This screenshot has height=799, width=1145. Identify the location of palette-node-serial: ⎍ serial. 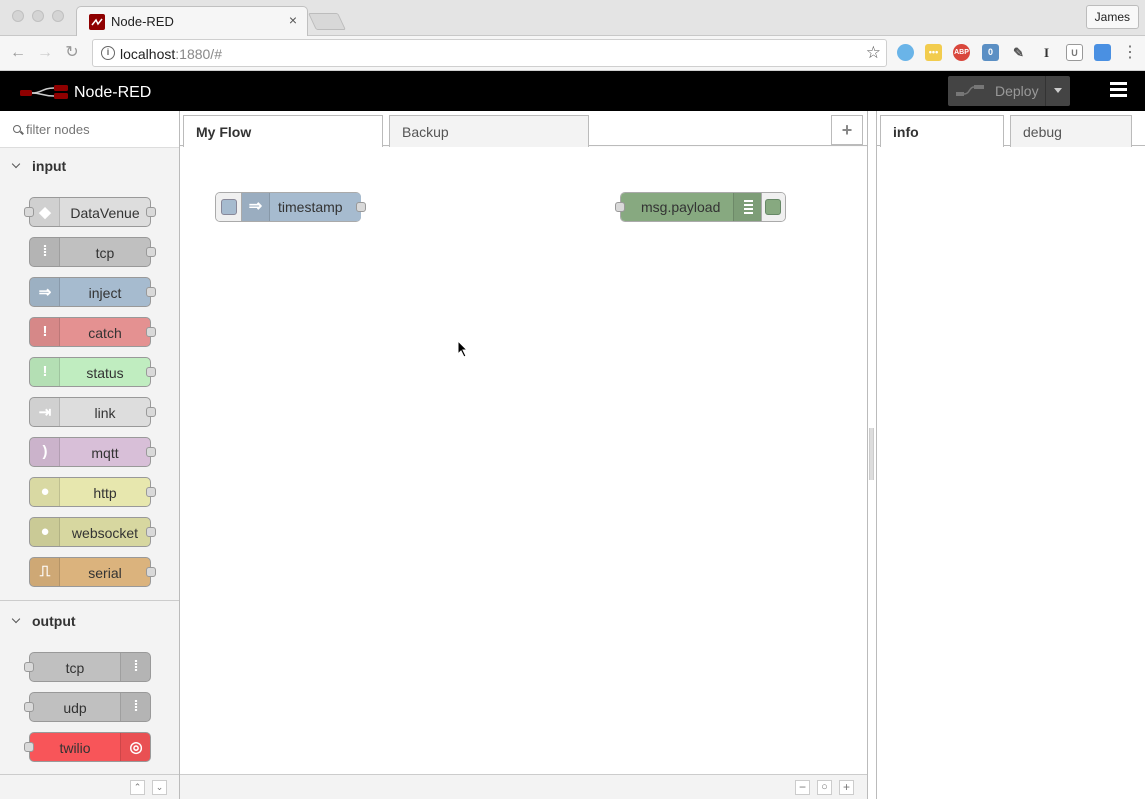
(92, 572).